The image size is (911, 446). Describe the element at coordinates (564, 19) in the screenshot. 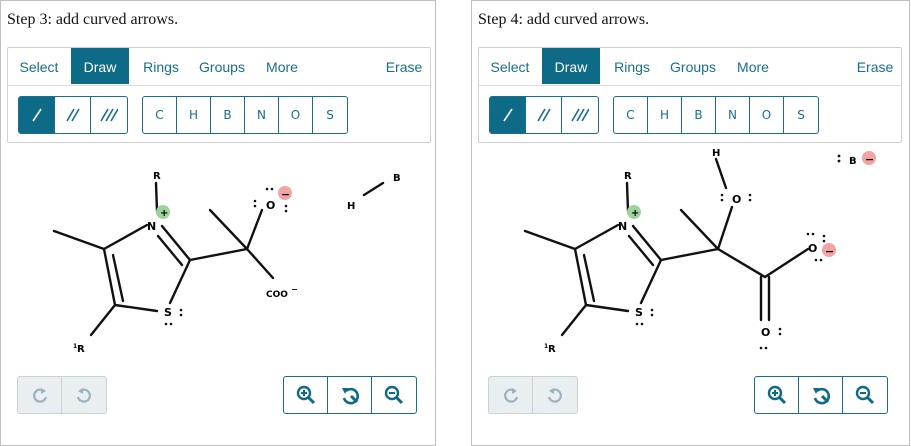

I see `step-title: Step 4: add curved arrows.` at that location.